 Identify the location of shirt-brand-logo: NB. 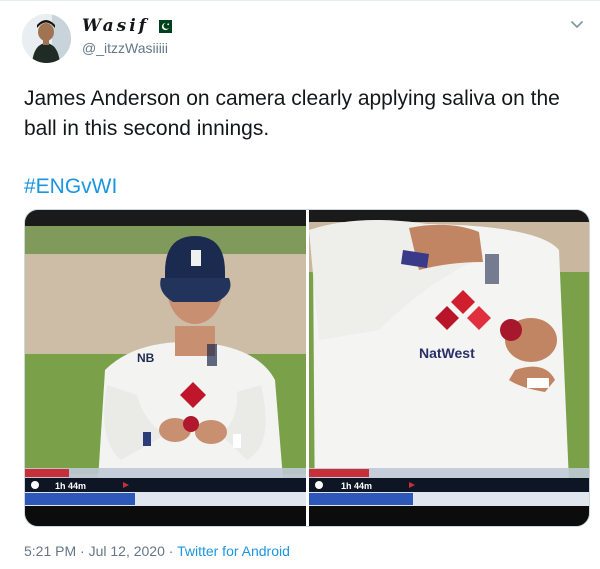
(146, 358).